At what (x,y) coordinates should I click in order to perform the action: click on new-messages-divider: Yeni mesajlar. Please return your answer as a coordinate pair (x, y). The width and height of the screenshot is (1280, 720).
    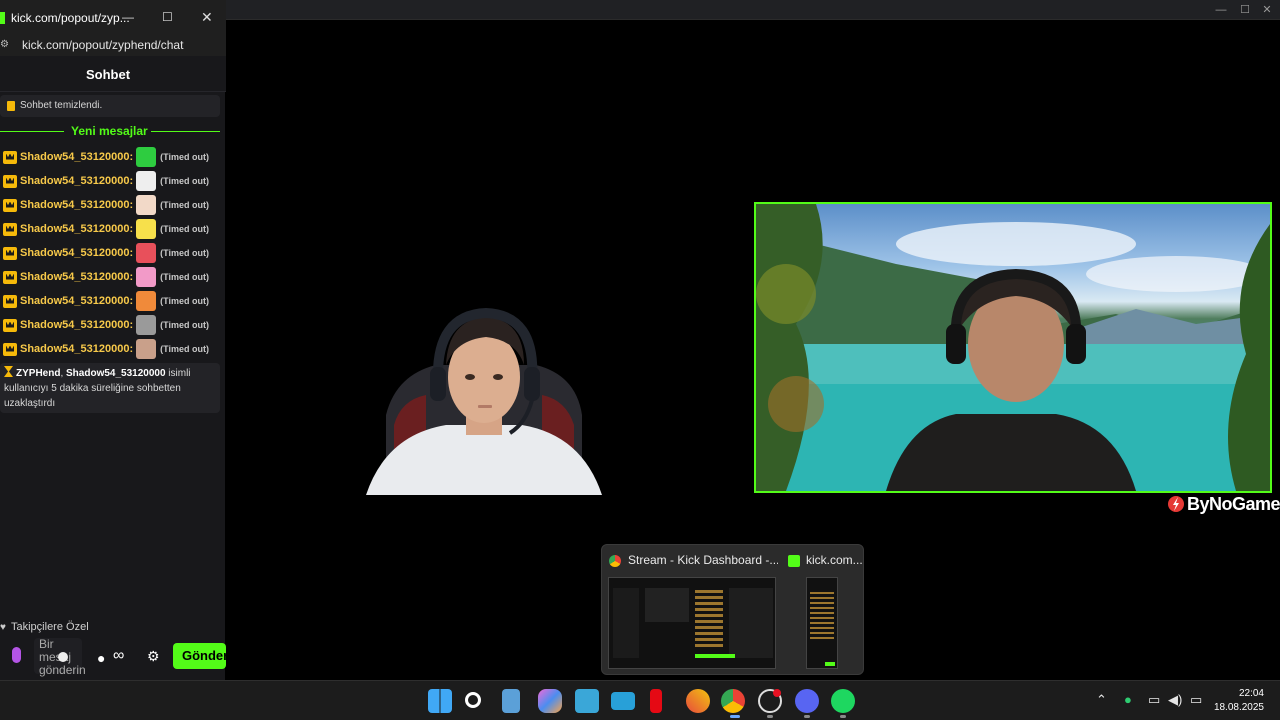
    Looking at the image, I should click on (110, 131).